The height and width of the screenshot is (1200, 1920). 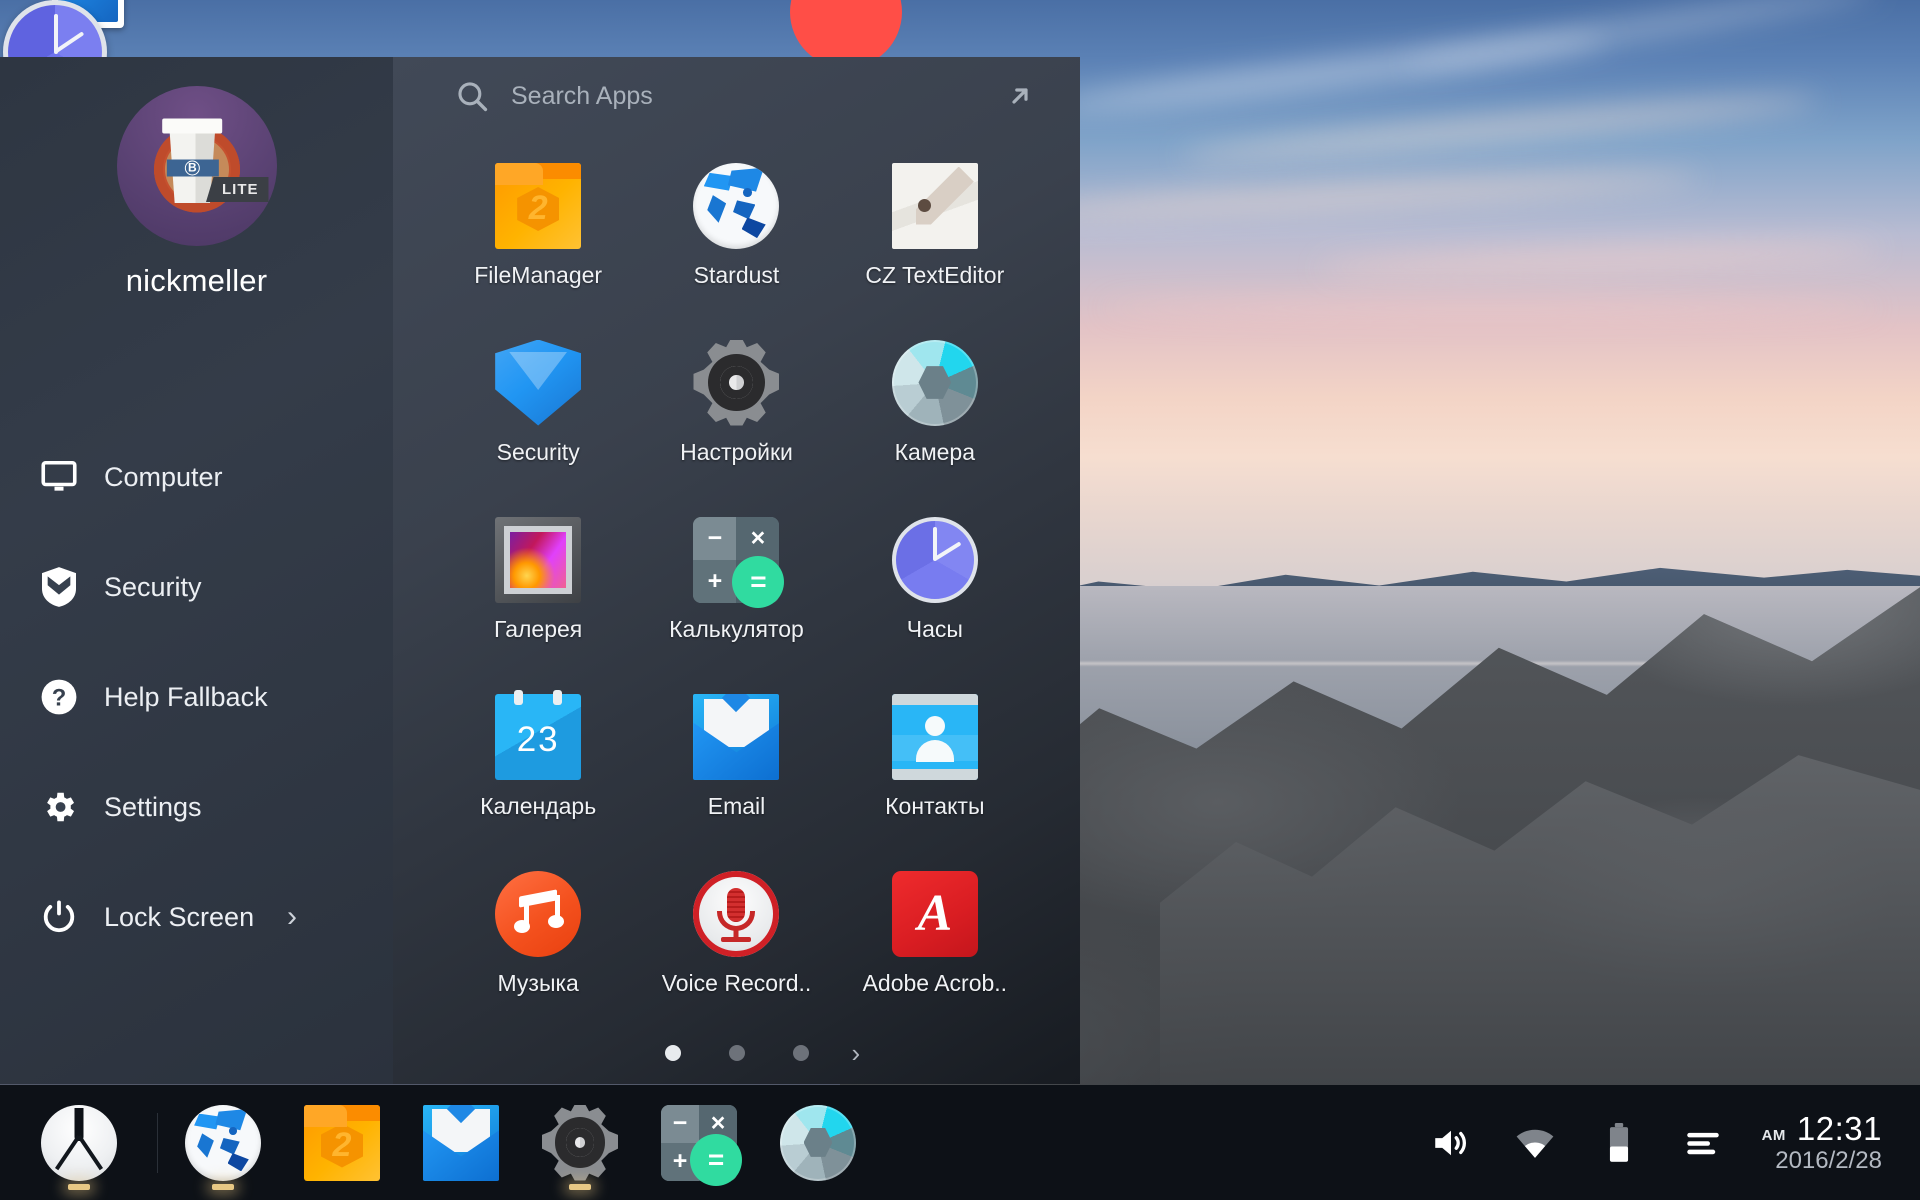 What do you see at coordinates (716, 1159) in the screenshot?
I see `calc-equals: =` at bounding box center [716, 1159].